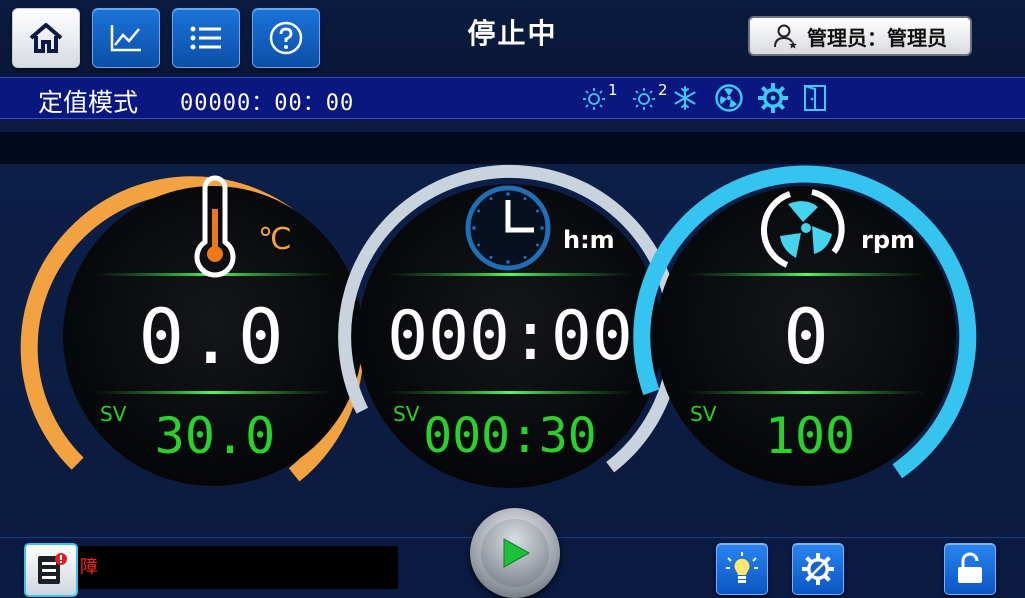  What do you see at coordinates (785, 36) in the screenshot?
I see `user-icon` at bounding box center [785, 36].